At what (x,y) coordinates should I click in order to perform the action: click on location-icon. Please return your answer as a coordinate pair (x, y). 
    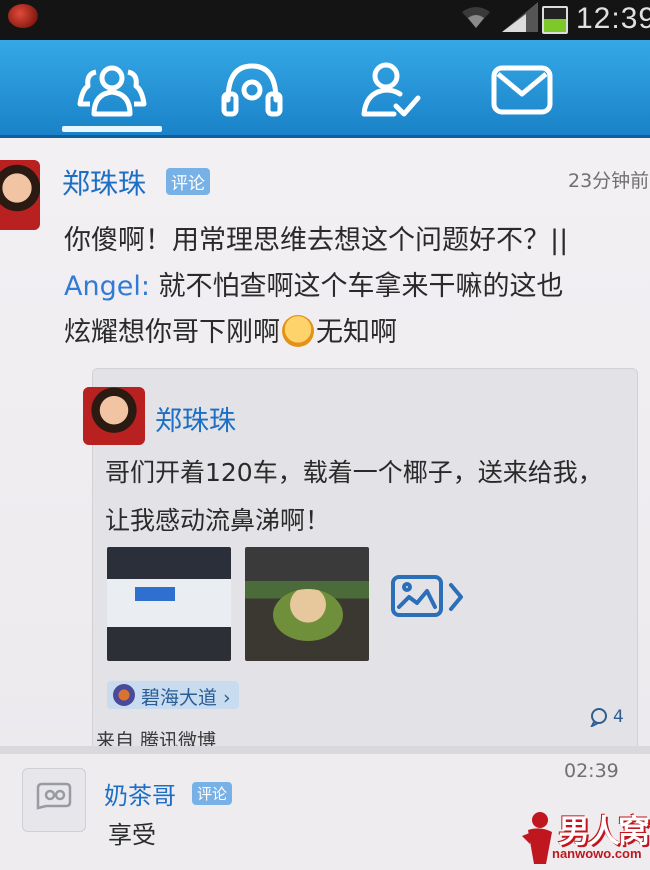
    Looking at the image, I should click on (124, 695).